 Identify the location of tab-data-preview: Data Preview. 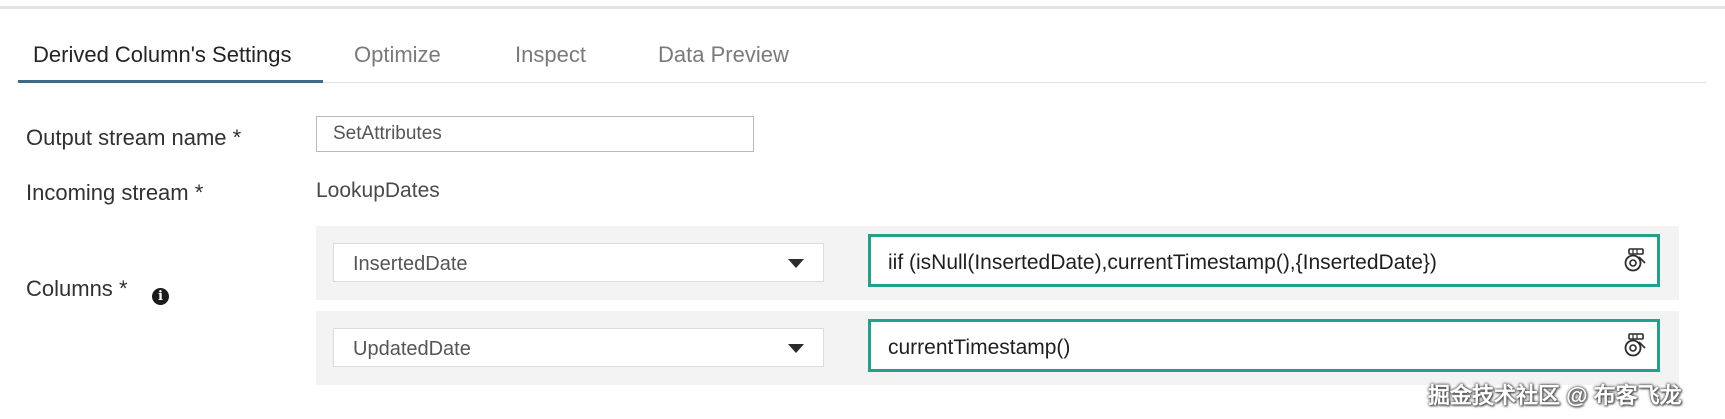
(723, 55).